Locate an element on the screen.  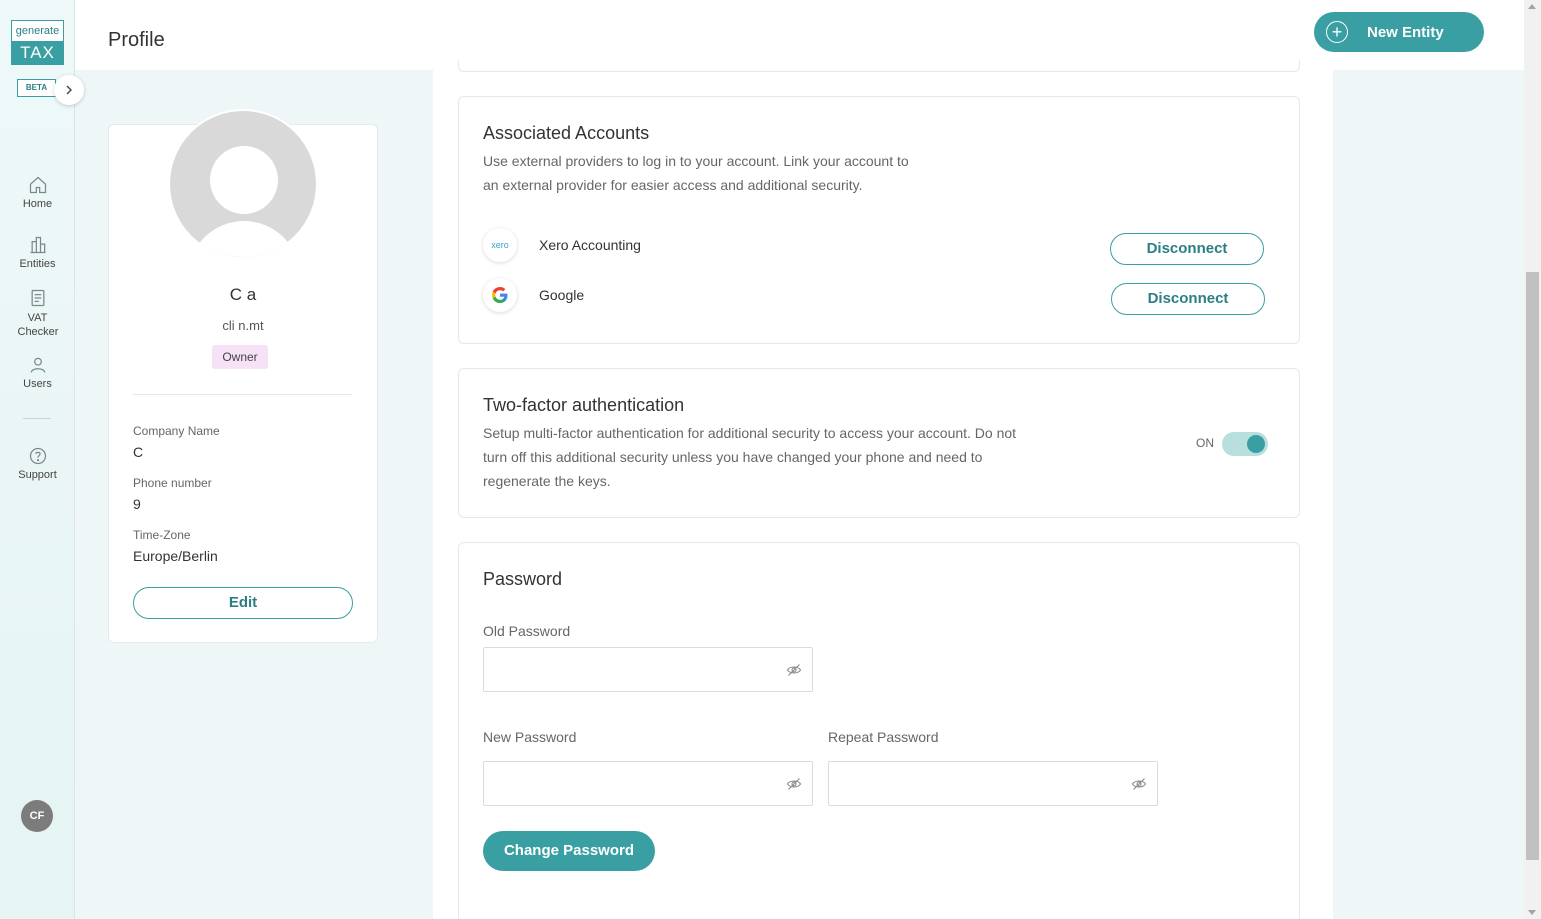
page-scrollbar is located at coordinates (1532, 459).